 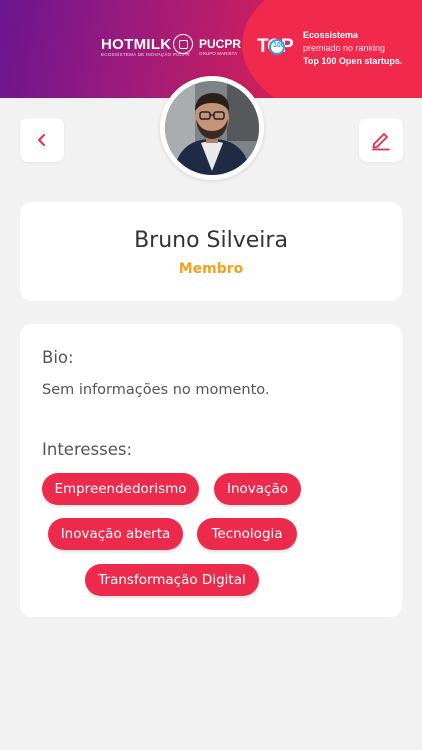 I want to click on pucpr-logo: PUCPR, so click(x=220, y=44).